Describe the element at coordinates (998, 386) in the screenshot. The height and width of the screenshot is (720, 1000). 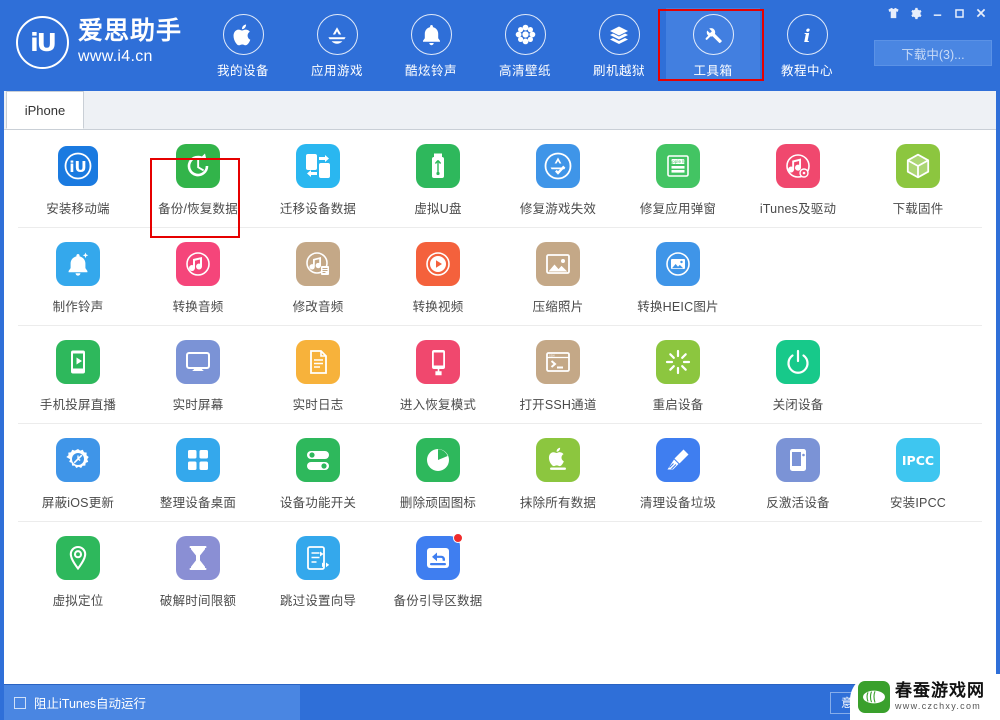
I see `window-right-edge` at that location.